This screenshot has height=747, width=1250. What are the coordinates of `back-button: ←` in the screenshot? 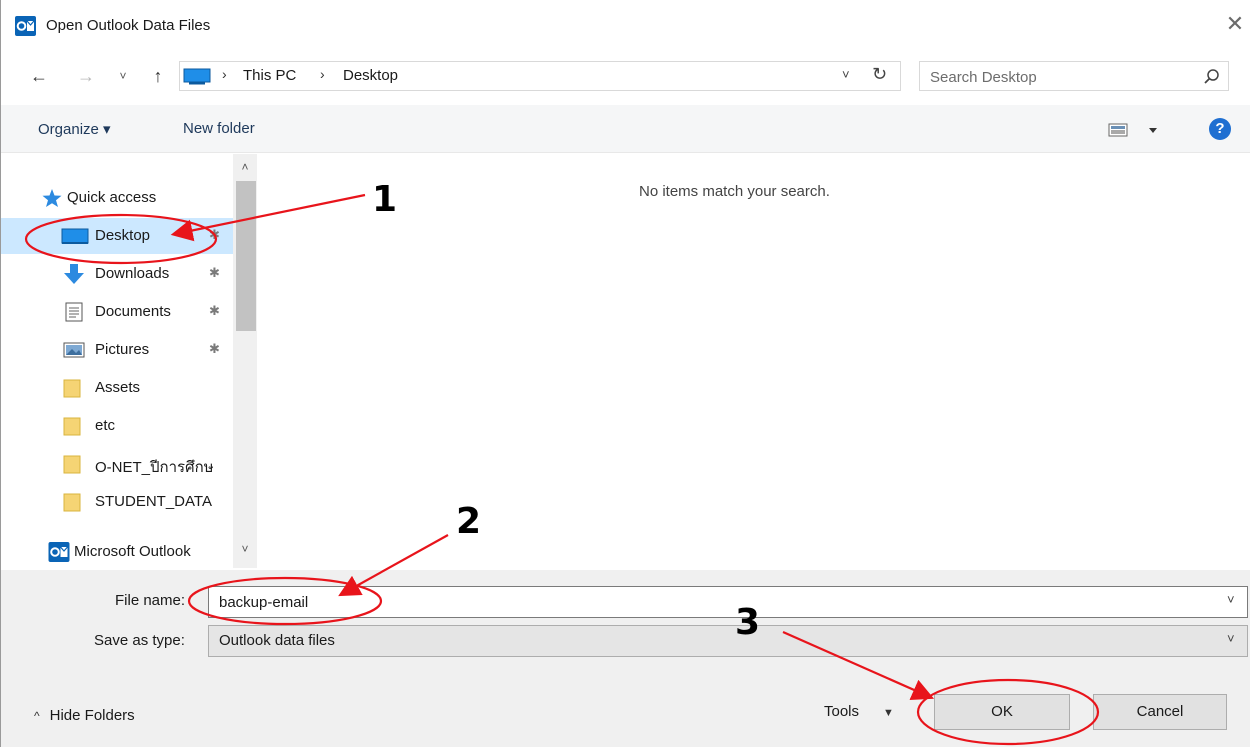 It's located at (39, 76).